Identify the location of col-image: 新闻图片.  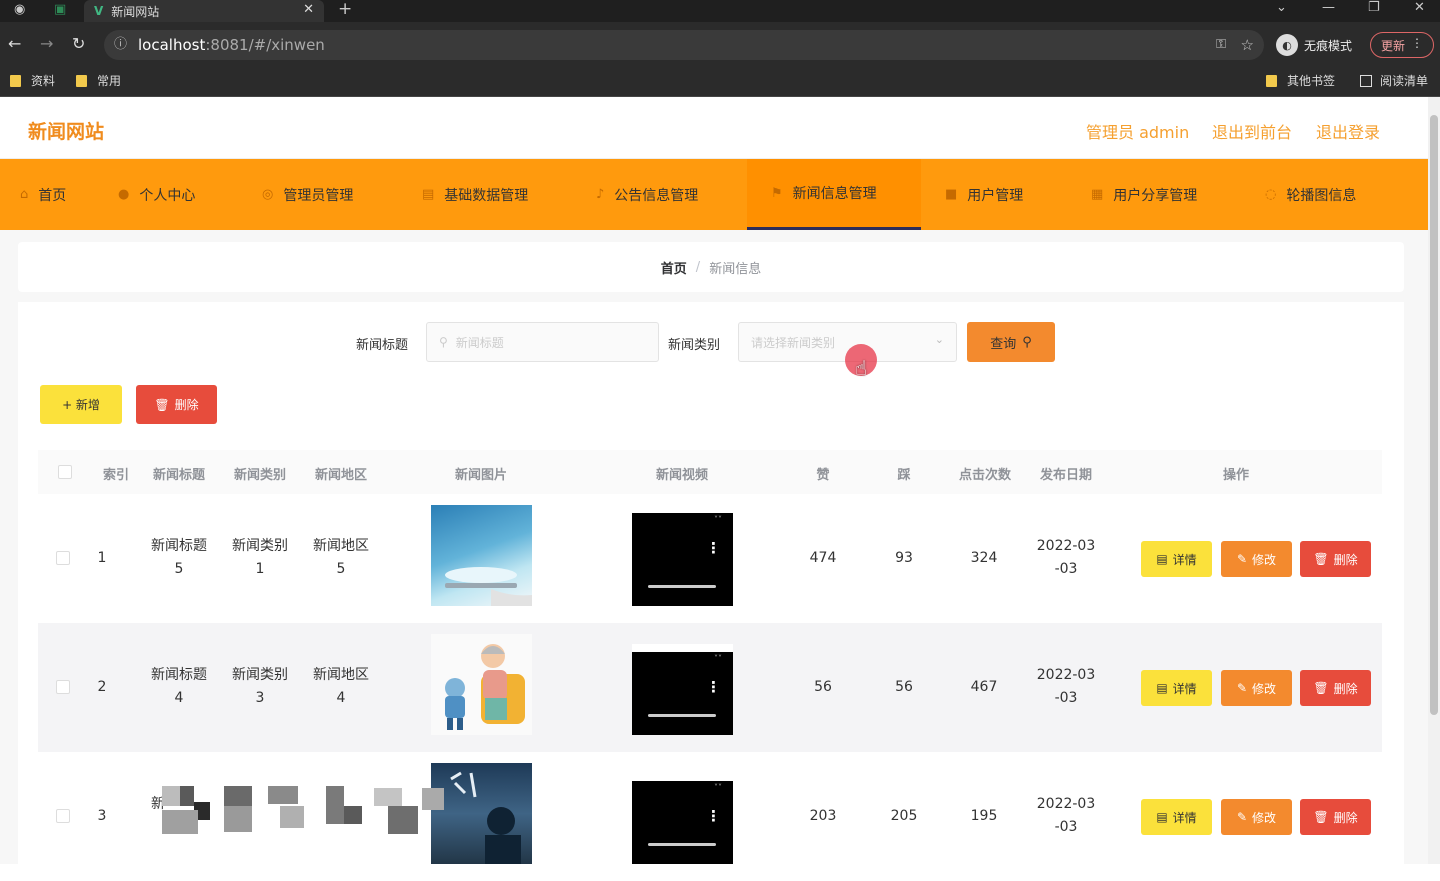
(480, 475).